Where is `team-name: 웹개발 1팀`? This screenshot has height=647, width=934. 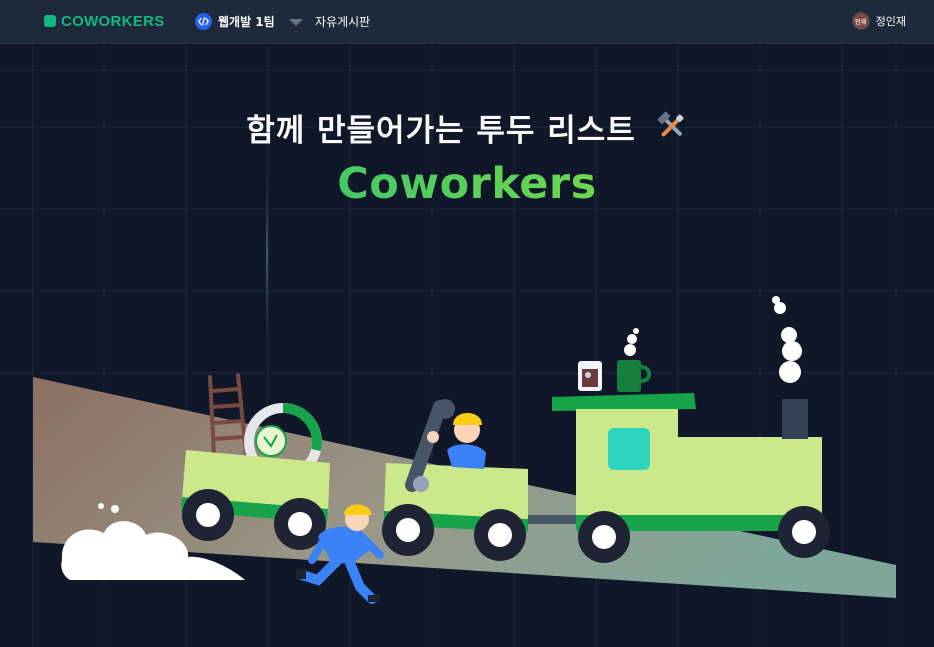 team-name: 웹개발 1팀 is located at coordinates (246, 21).